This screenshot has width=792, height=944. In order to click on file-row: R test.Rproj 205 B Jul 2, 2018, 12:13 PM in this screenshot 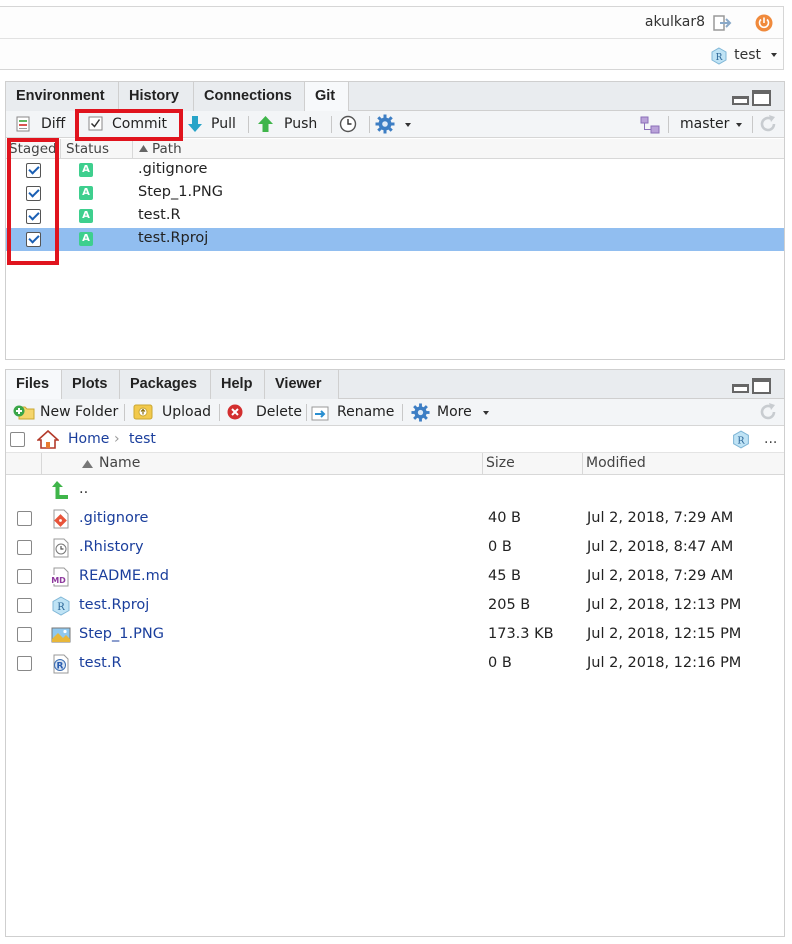, I will do `click(395, 606)`.